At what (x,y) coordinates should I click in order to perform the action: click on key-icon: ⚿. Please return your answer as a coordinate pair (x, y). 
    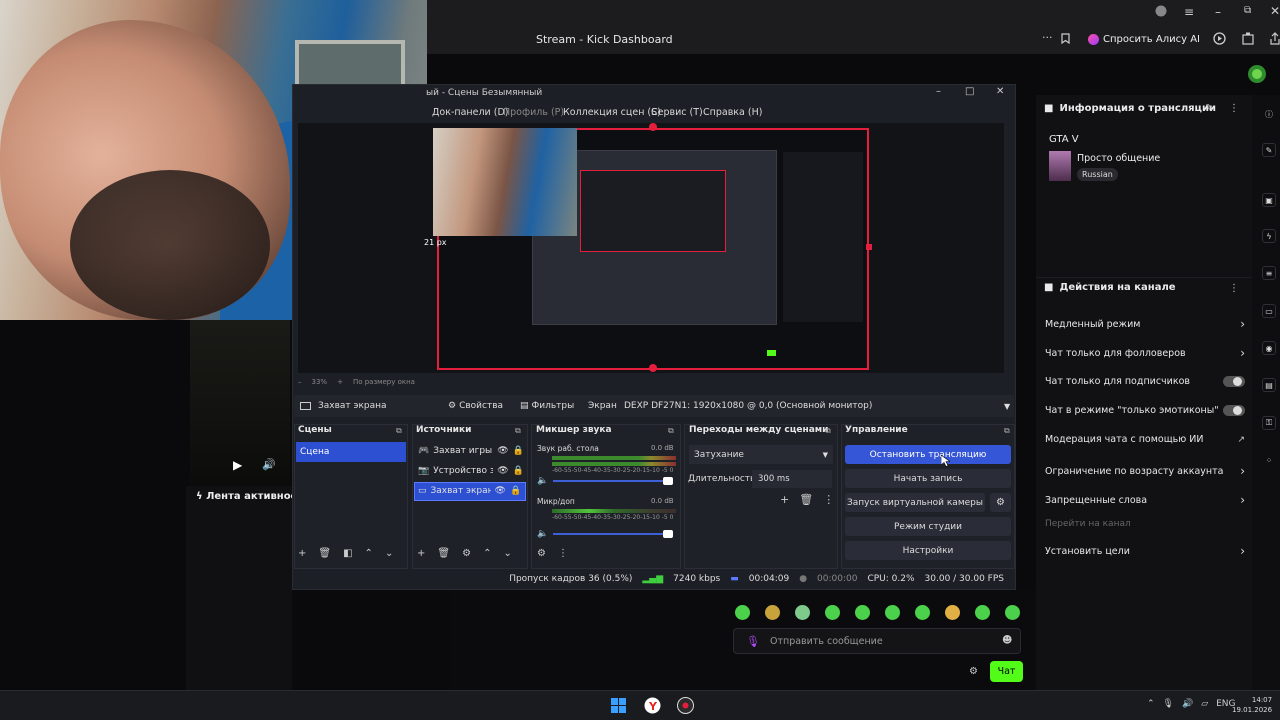
    Looking at the image, I should click on (1269, 423).